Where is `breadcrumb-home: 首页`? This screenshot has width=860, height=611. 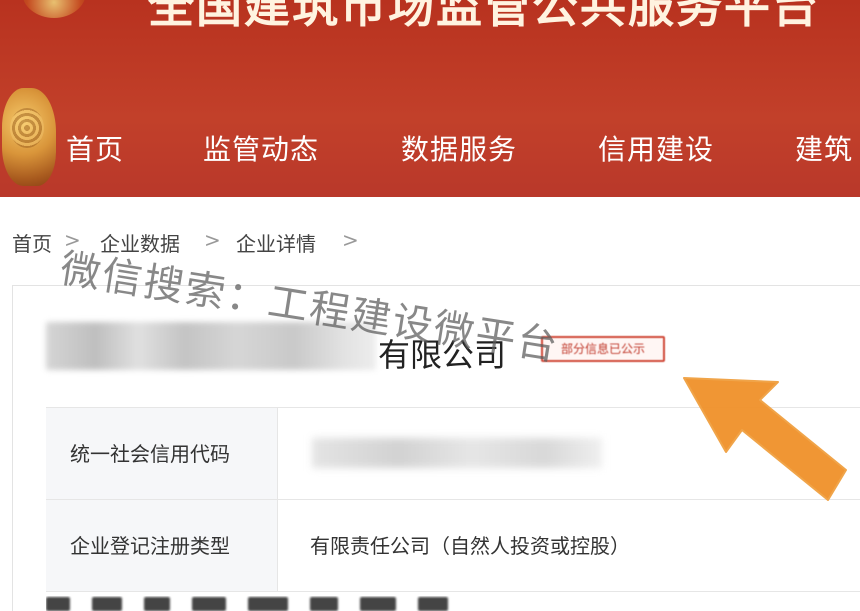
breadcrumb-home: 首页 is located at coordinates (32, 242).